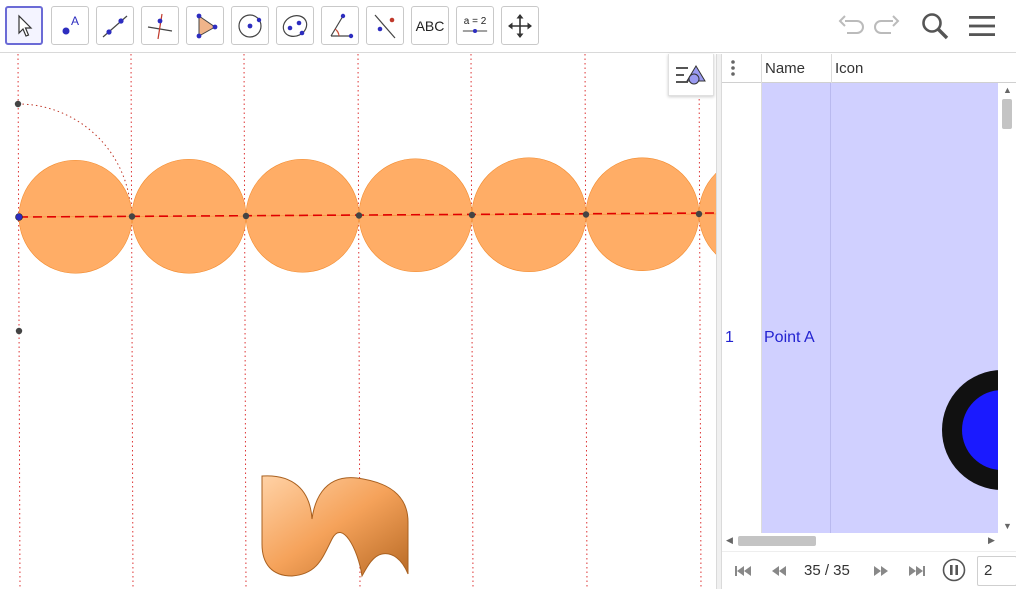 Image resolution: width=1016 pixels, height=589 pixels. I want to click on step-counter: 35 / 35, so click(827, 570).